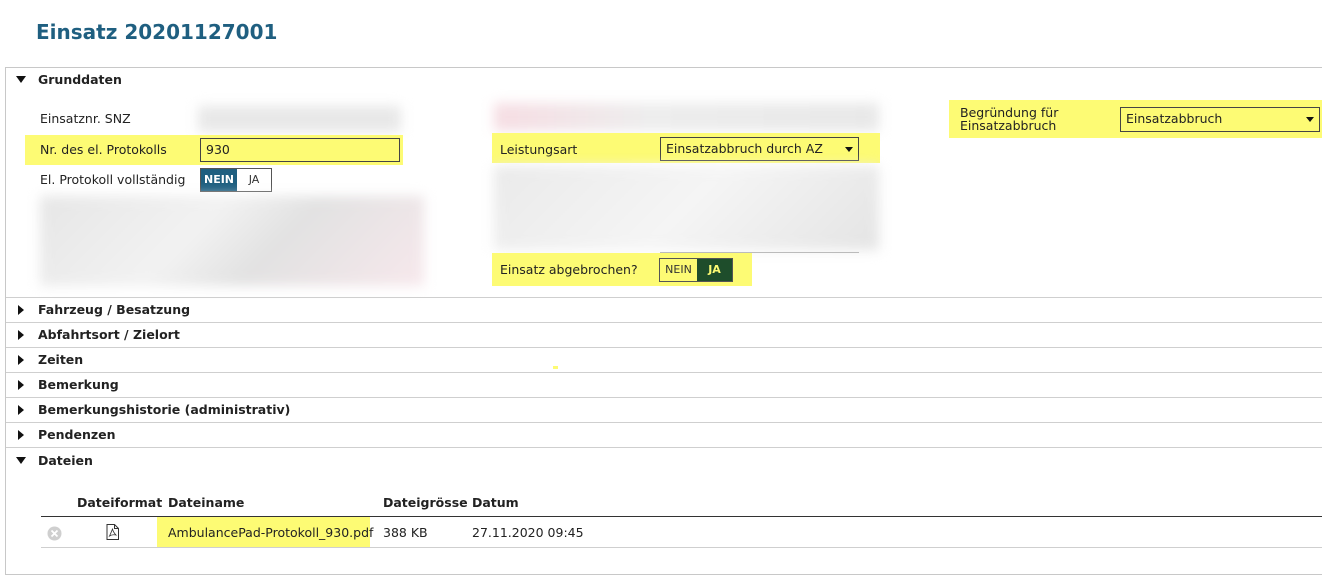  I want to click on pdf-file-icon, so click(112, 532).